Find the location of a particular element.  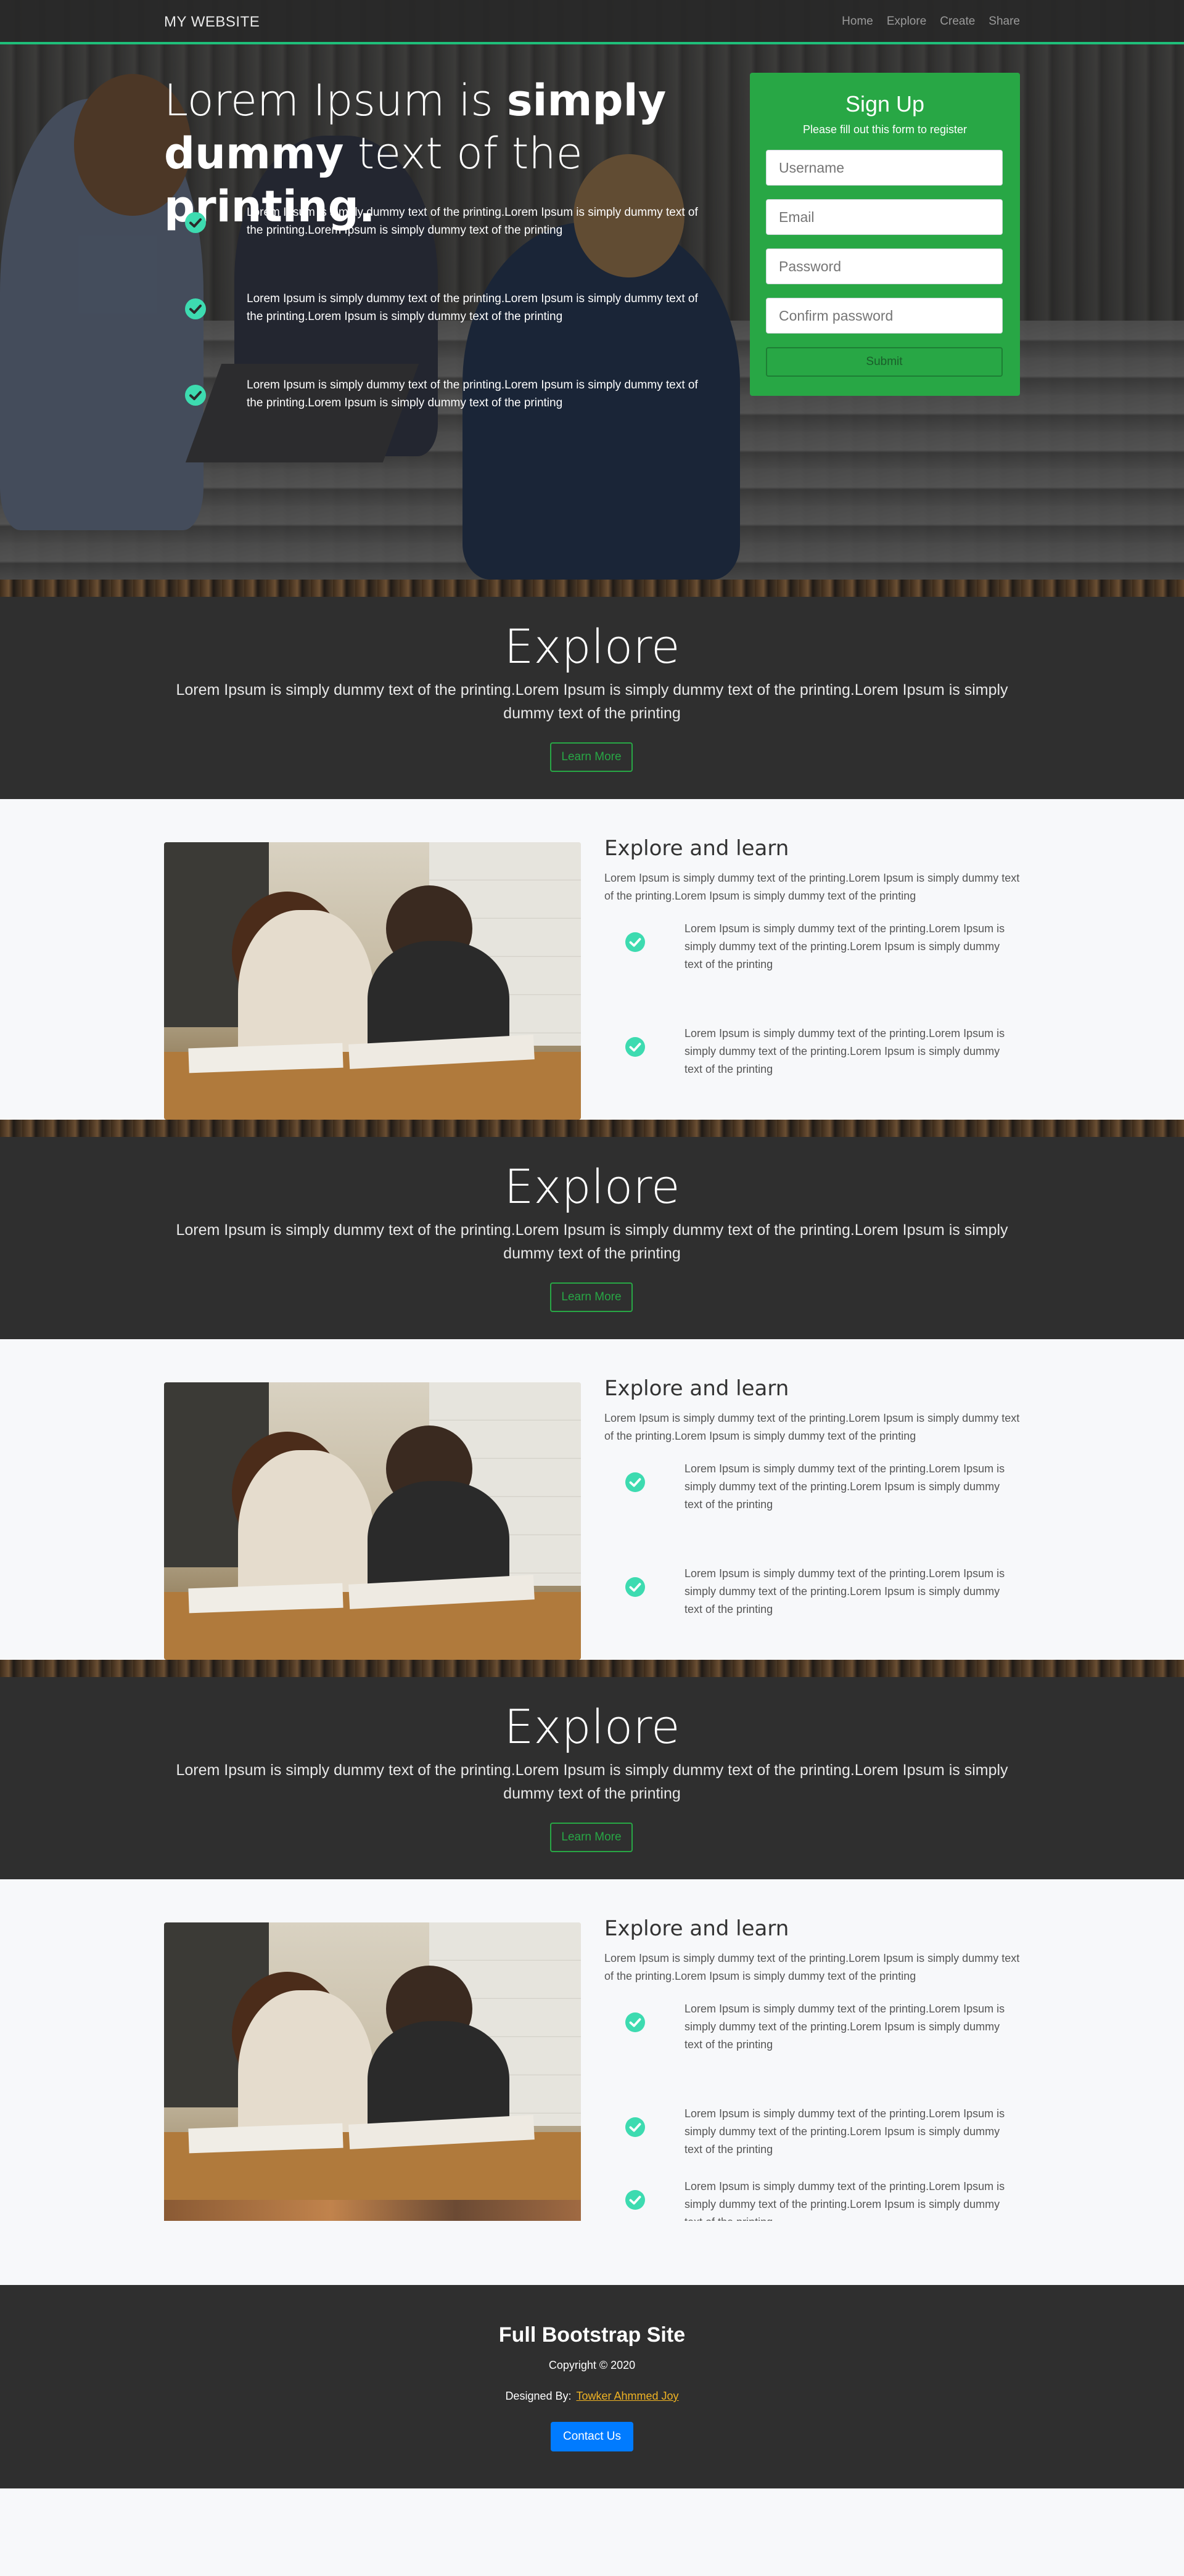

nav-link-create: Create is located at coordinates (957, 21).